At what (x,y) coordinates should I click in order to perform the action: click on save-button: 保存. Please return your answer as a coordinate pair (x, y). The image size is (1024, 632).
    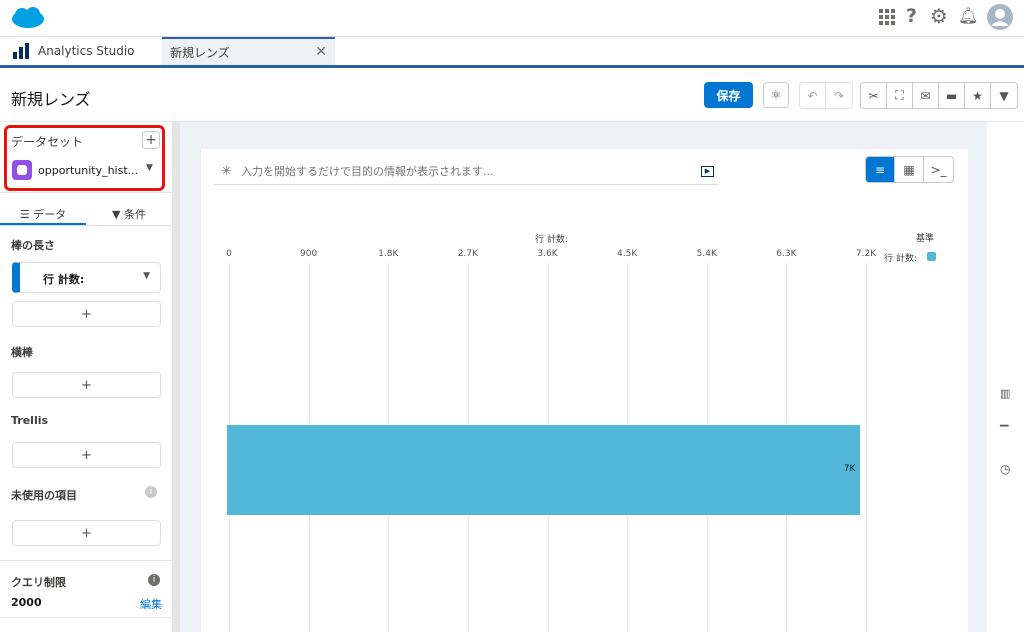
    Looking at the image, I should click on (728, 95).